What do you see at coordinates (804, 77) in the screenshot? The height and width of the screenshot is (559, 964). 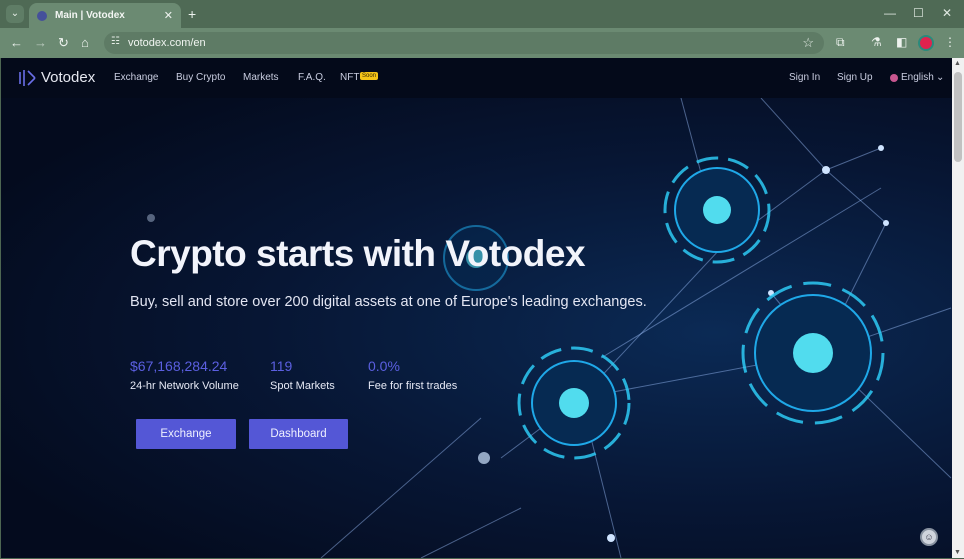 I see `sign-in-link: Sign In` at bounding box center [804, 77].